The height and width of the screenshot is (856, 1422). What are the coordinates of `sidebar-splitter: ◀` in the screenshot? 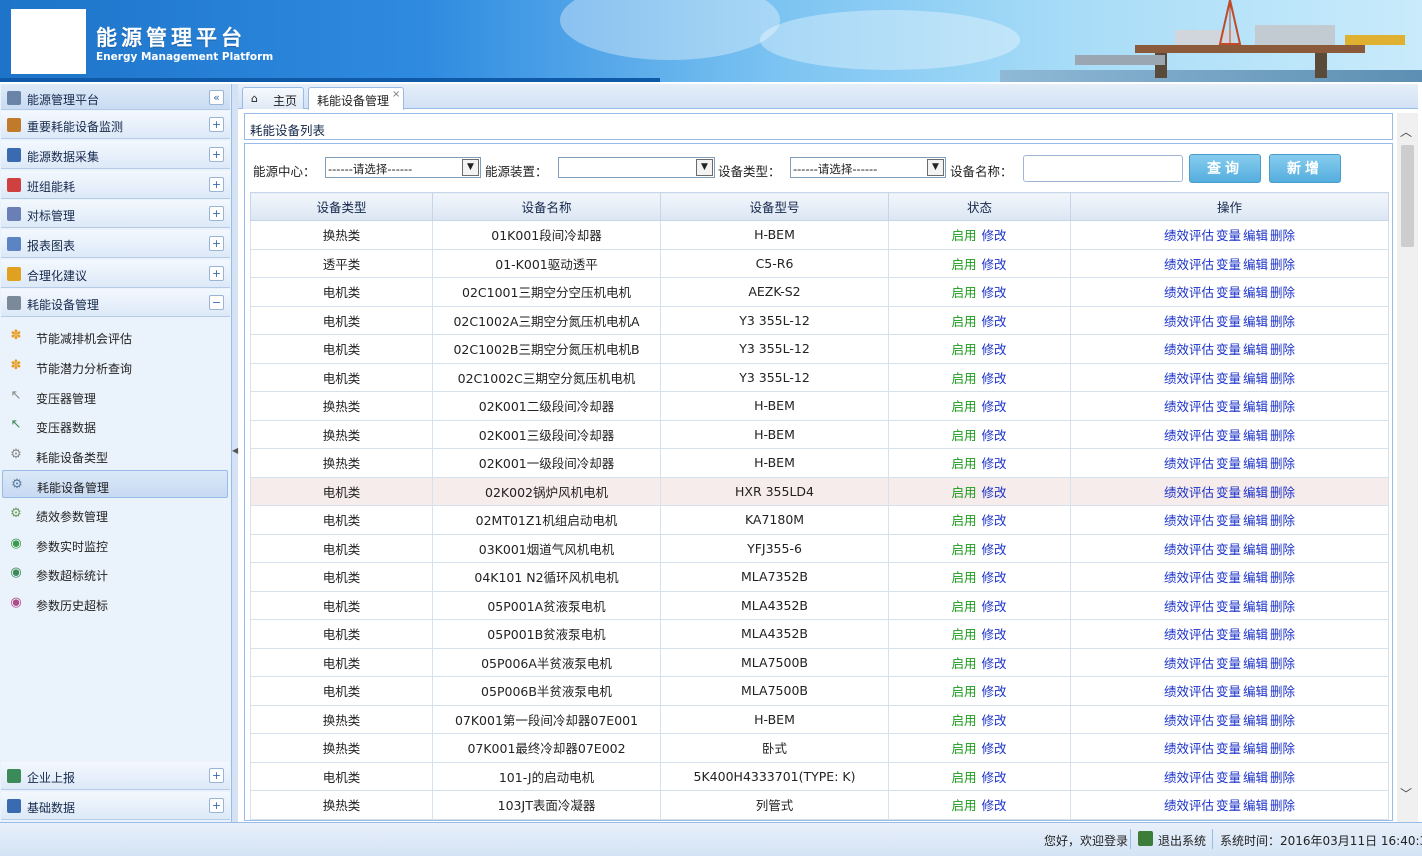 It's located at (235, 453).